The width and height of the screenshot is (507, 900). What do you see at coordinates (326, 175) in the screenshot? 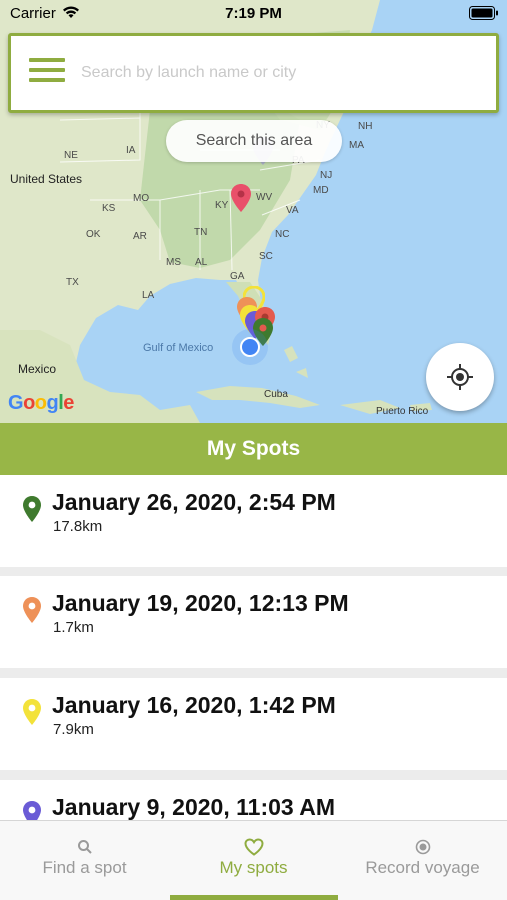
I see `map-label-nj: NJ` at bounding box center [326, 175].